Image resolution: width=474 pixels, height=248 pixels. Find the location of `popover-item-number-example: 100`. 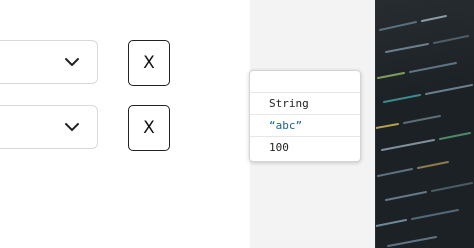

popover-item-number-example: 100 is located at coordinates (305, 147).